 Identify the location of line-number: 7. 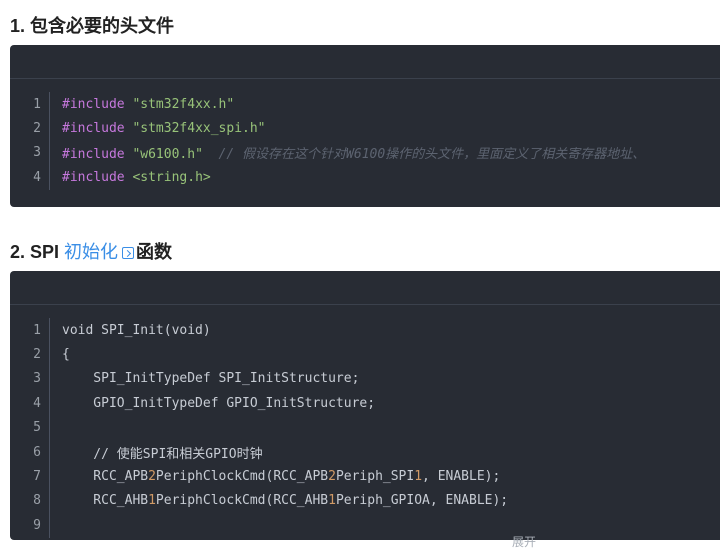
(30, 476).